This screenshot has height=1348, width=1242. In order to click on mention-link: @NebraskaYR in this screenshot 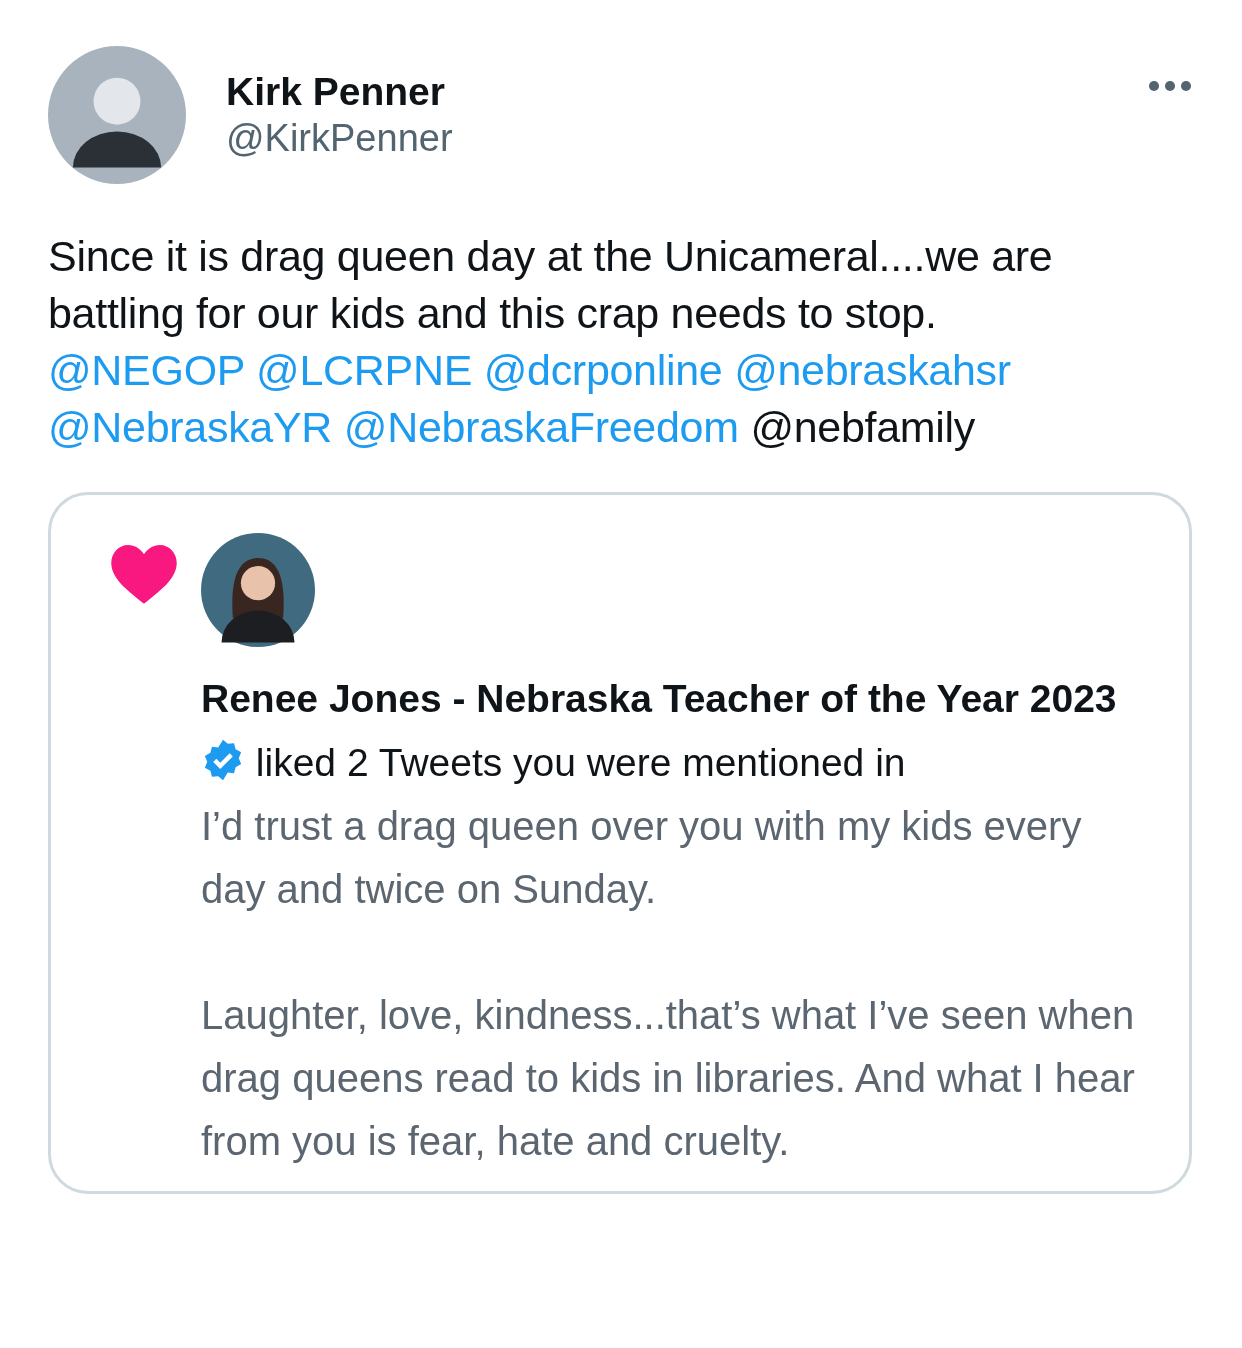, I will do `click(190, 427)`.